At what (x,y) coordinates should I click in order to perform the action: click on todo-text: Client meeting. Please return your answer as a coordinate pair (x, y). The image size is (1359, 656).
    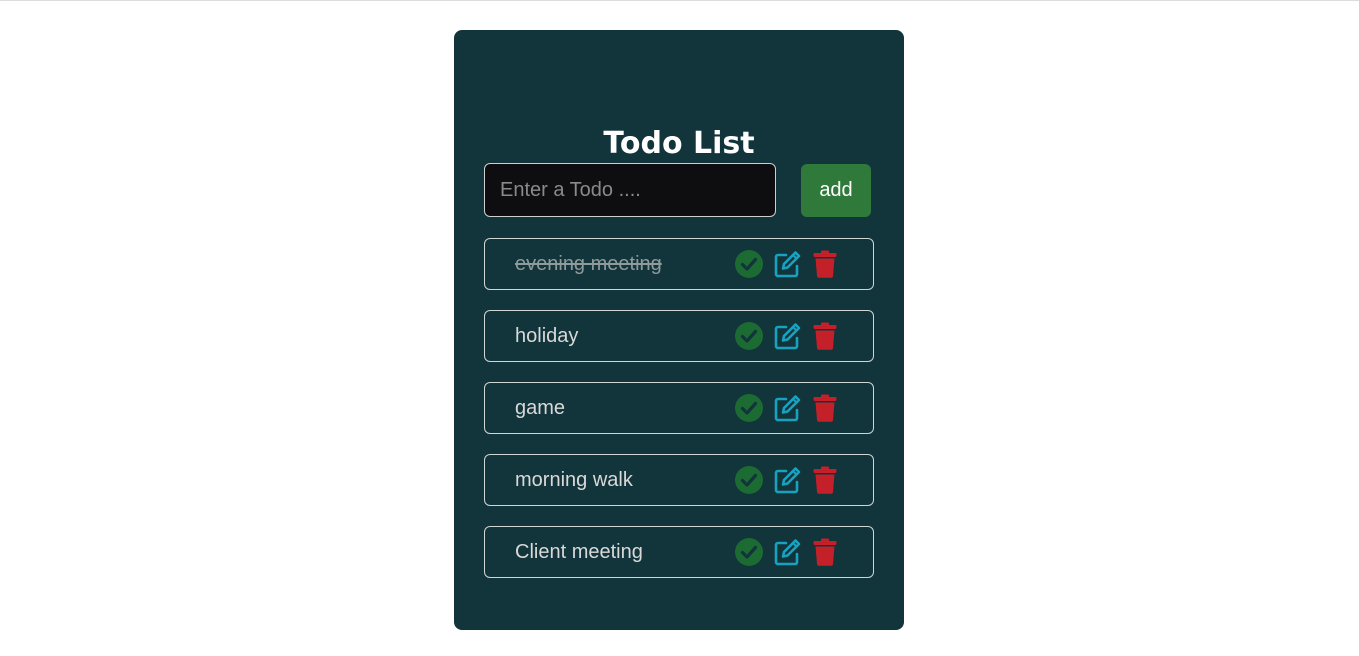
    Looking at the image, I should click on (579, 552).